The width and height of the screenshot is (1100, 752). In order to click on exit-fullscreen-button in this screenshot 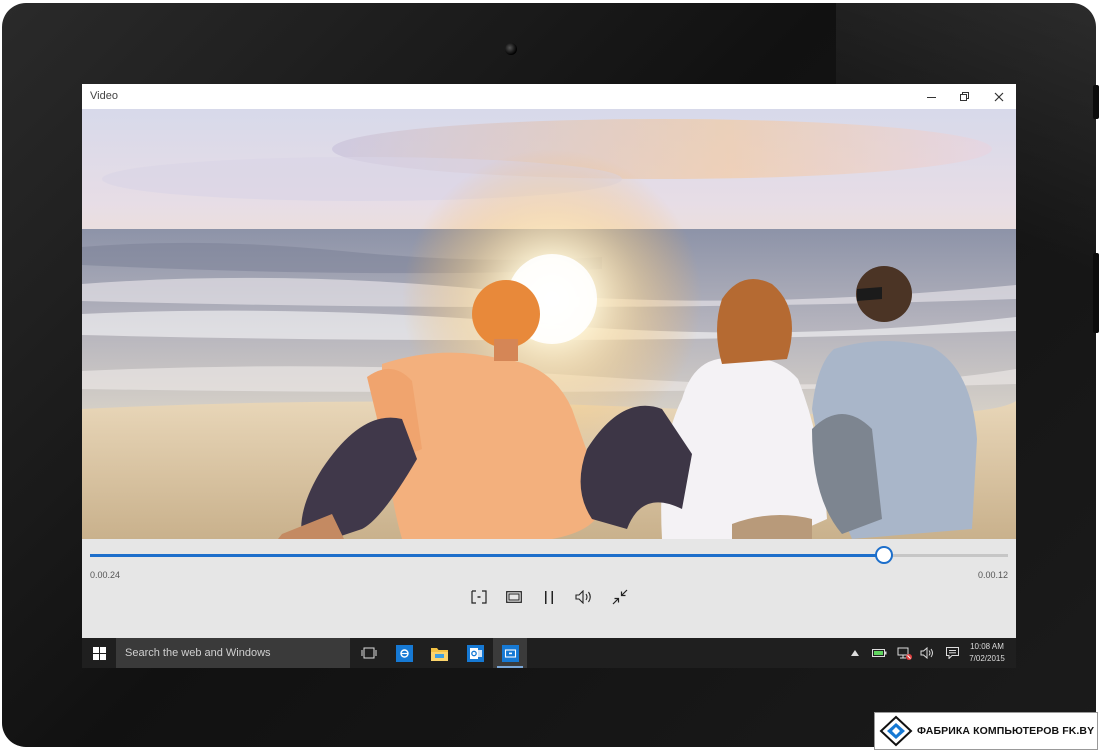, I will do `click(620, 597)`.